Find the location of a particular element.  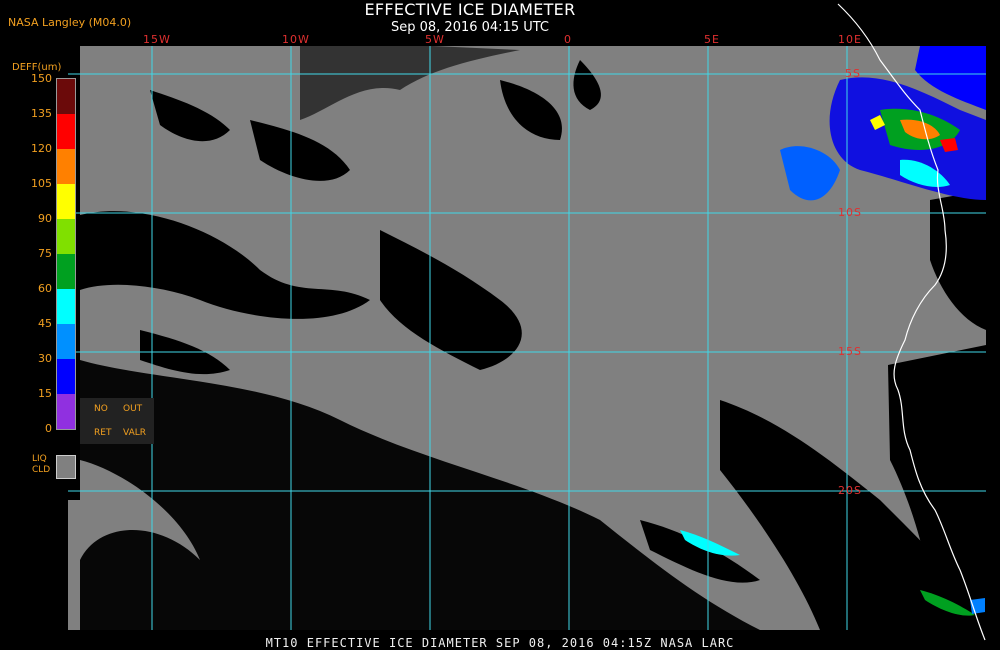

lat-label-10s: 10S is located at coordinates (850, 212).